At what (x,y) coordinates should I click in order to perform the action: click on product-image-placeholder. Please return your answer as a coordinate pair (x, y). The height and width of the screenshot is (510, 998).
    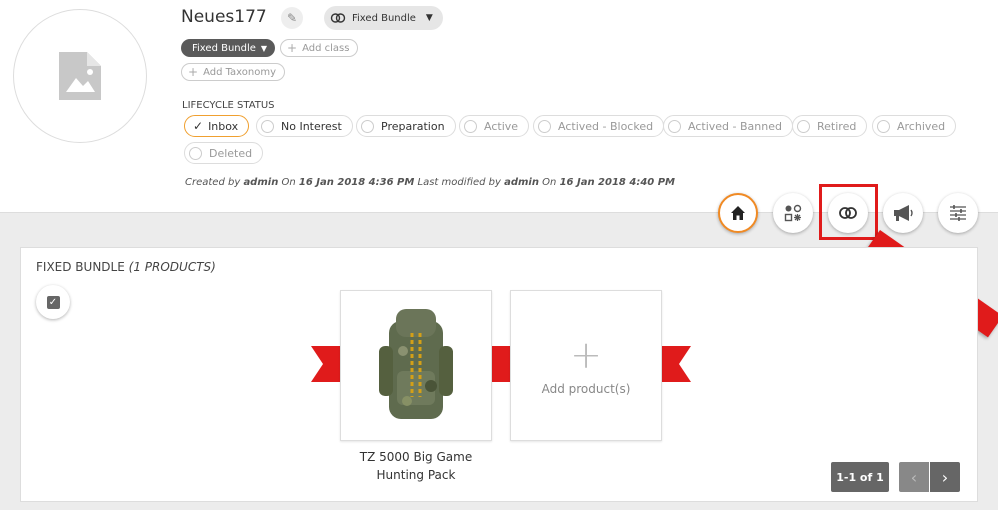
    Looking at the image, I should click on (80, 76).